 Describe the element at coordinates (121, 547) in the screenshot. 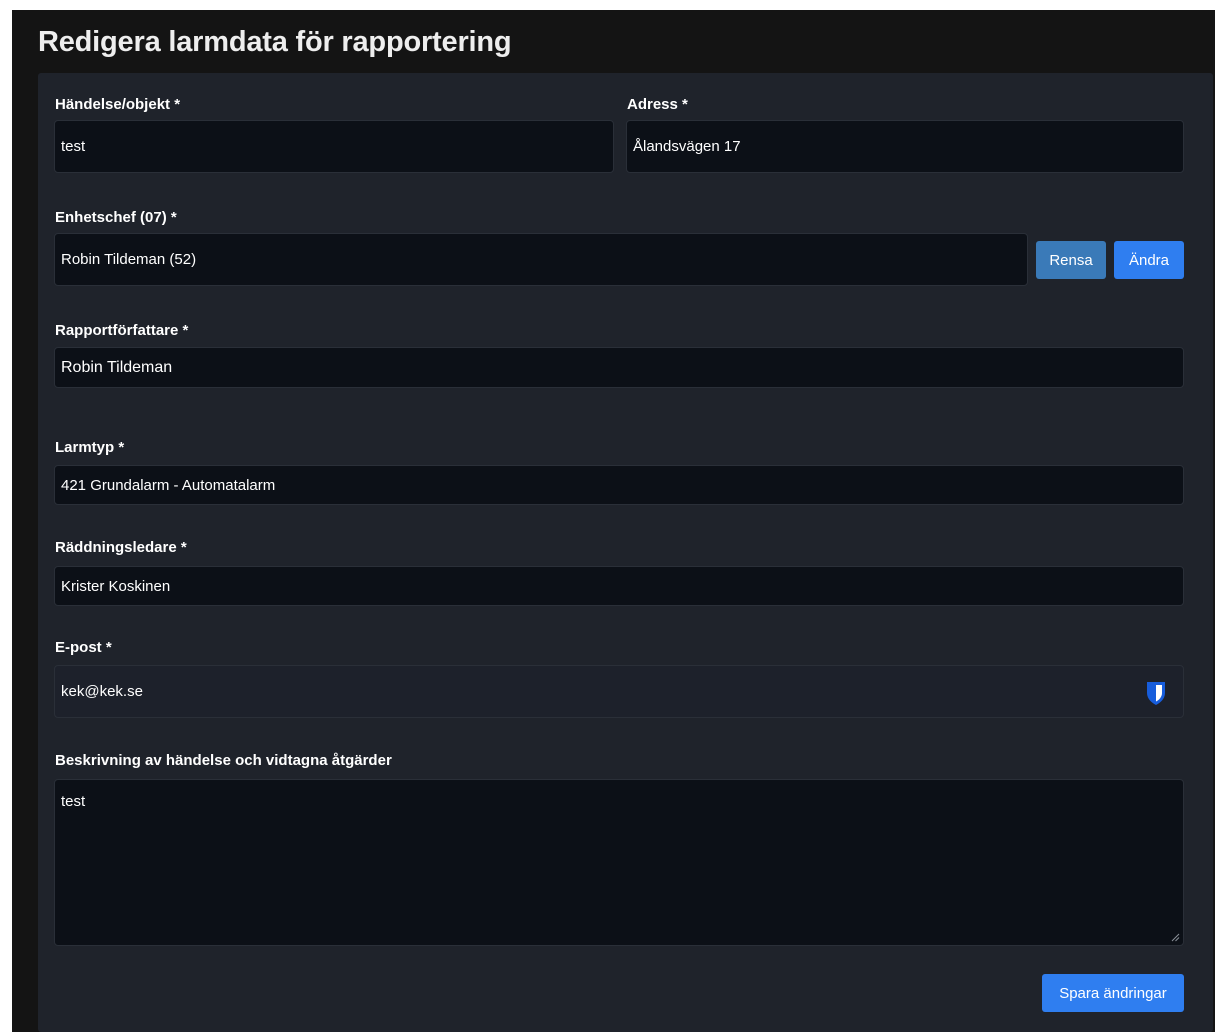

I see `raddningsledare-label: Räddningsledare *` at that location.